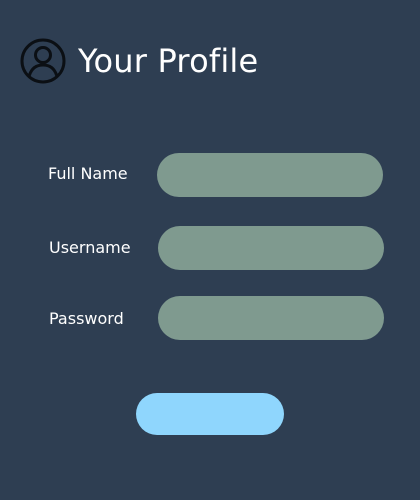 This screenshot has width=420, height=500. Describe the element at coordinates (43, 61) in the screenshot. I see `user-avatar-icon` at that location.